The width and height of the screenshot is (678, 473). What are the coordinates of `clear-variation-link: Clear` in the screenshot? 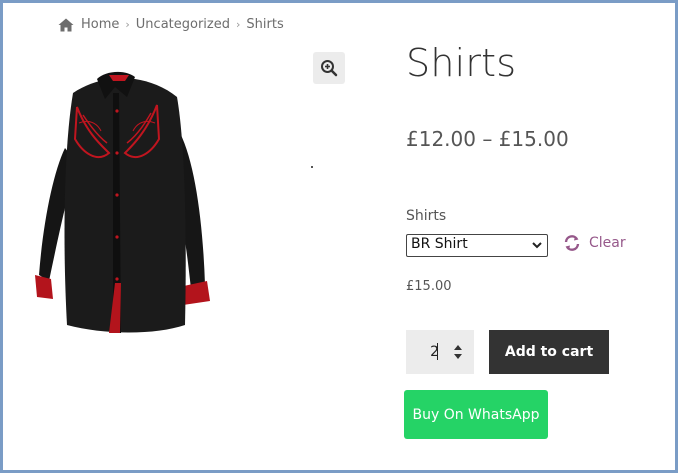 It's located at (594, 243).